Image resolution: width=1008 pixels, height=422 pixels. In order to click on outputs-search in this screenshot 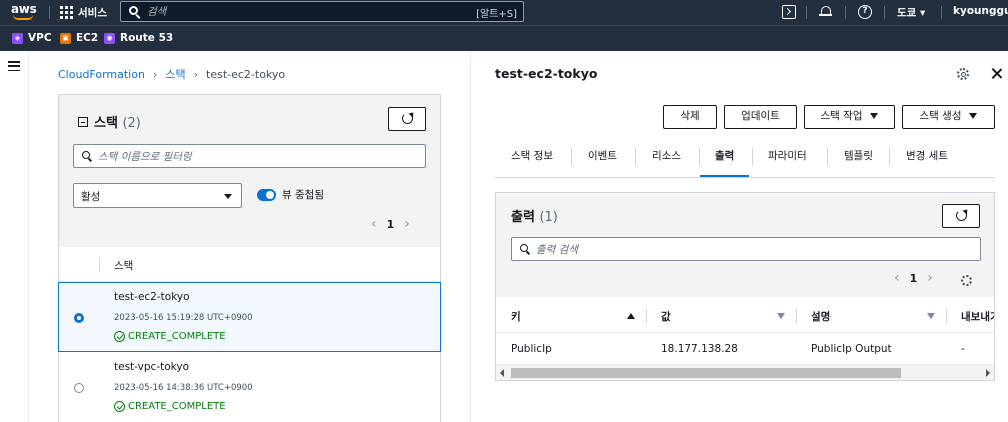, I will do `click(746, 249)`.